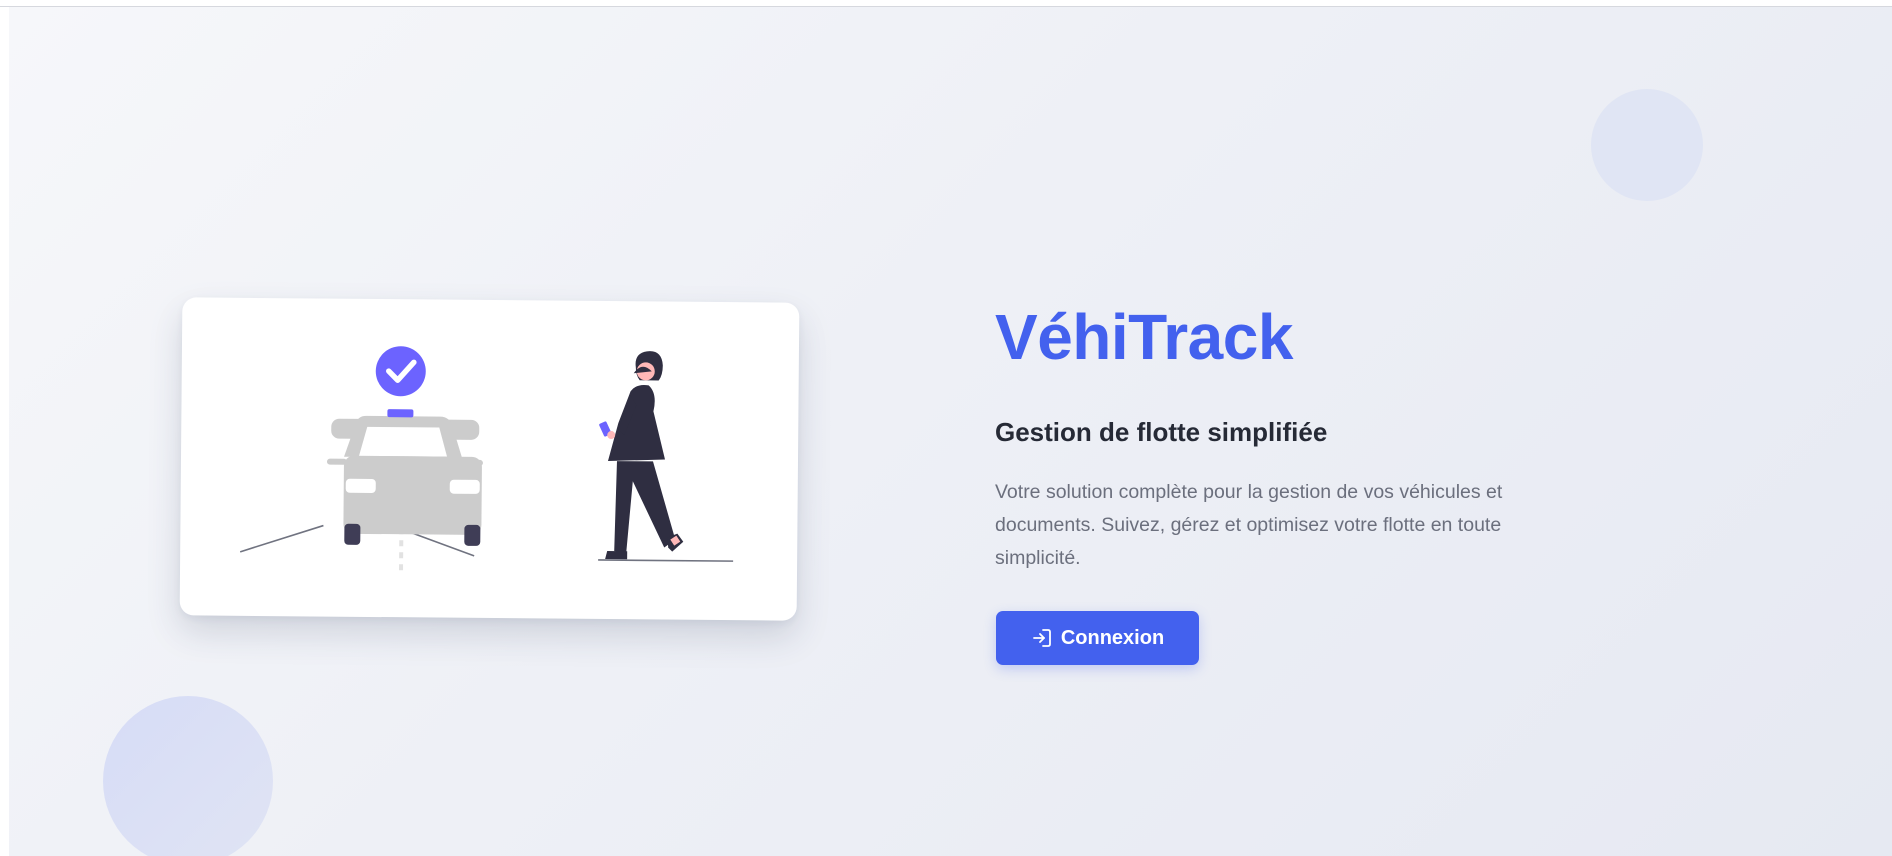 The width and height of the screenshot is (1892, 856). What do you see at coordinates (666, 560) in the screenshot?
I see `ground-line` at bounding box center [666, 560].